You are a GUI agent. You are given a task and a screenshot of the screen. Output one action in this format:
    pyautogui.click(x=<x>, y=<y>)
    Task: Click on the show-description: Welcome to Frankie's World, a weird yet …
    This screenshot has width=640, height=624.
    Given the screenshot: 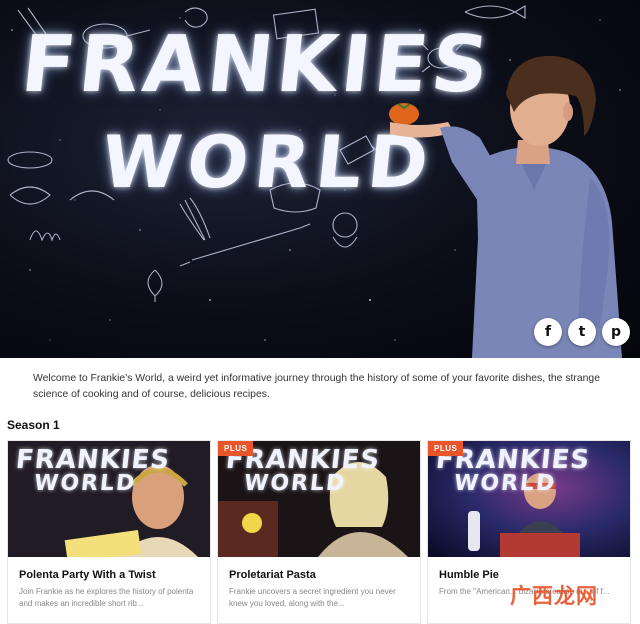 What is the action you would take?
    pyautogui.click(x=316, y=386)
    